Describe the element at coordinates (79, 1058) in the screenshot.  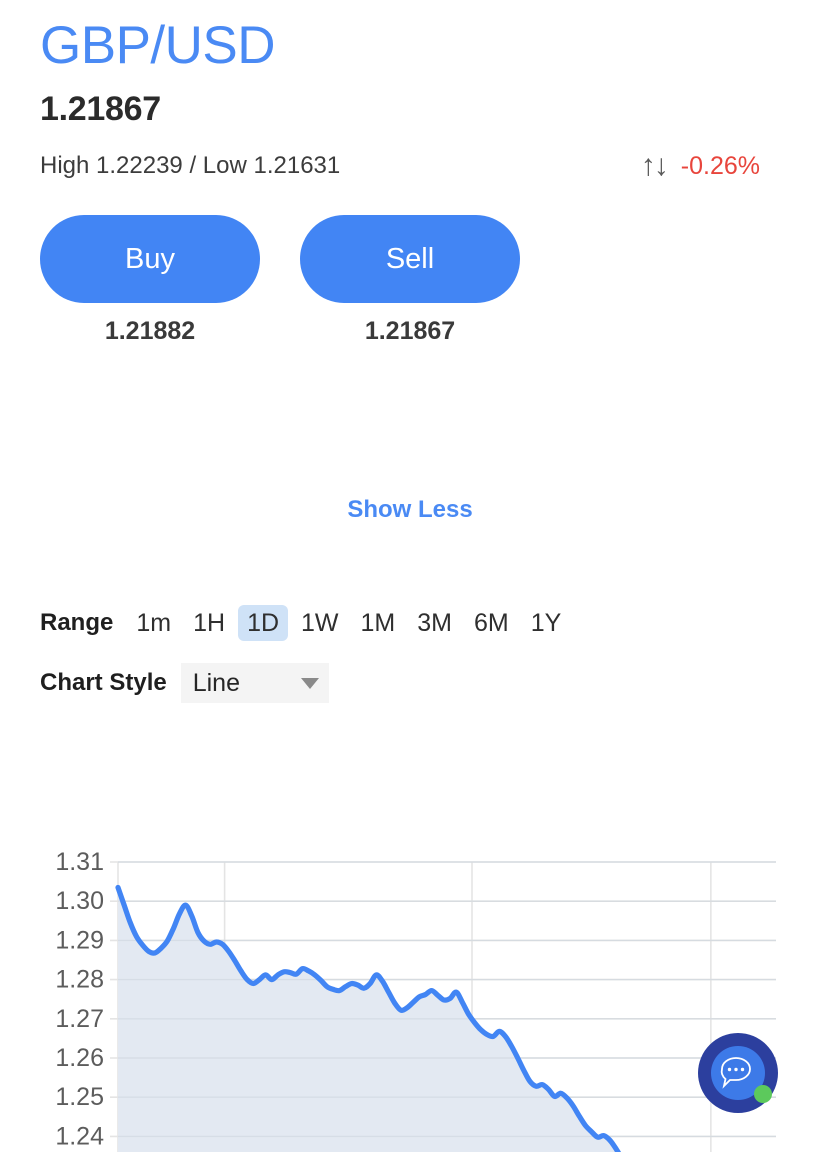
I see `y-axis-tick-label: 1.26` at that location.